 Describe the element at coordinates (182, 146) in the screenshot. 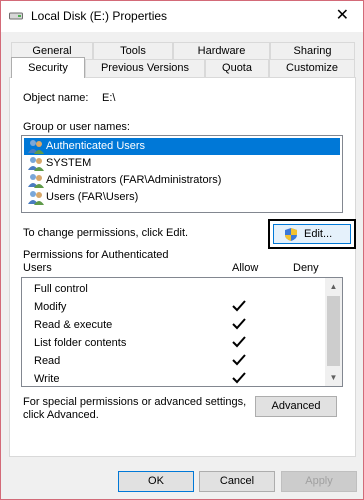

I see `list-item-authenticated-users: Authenticated Users` at that location.